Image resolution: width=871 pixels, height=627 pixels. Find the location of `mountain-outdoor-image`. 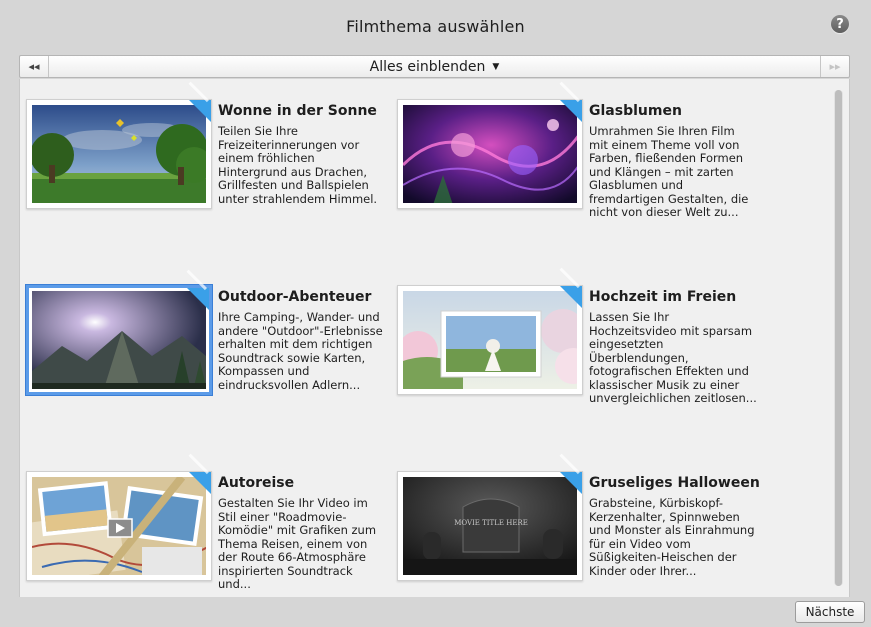

mountain-outdoor-image is located at coordinates (119, 340).